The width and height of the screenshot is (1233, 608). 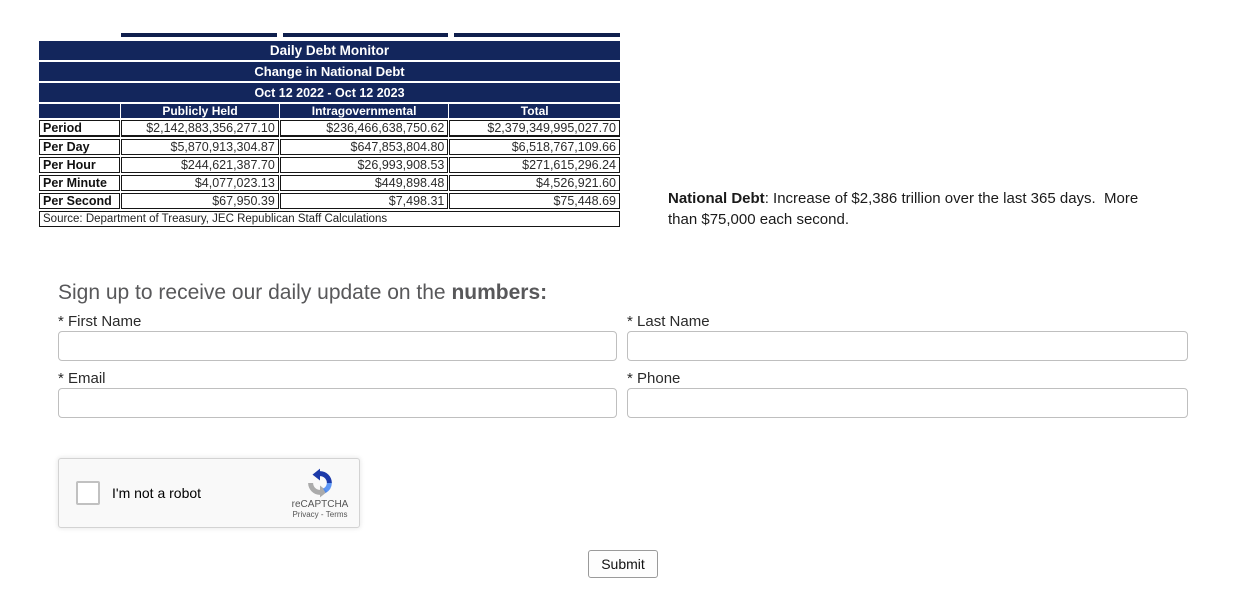 I want to click on recaptcha-logo-icon, so click(x=320, y=482).